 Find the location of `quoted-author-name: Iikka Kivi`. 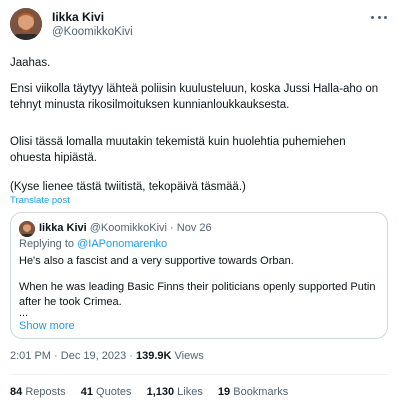

quoted-author-name: Iikka Kivi is located at coordinates (63, 228).